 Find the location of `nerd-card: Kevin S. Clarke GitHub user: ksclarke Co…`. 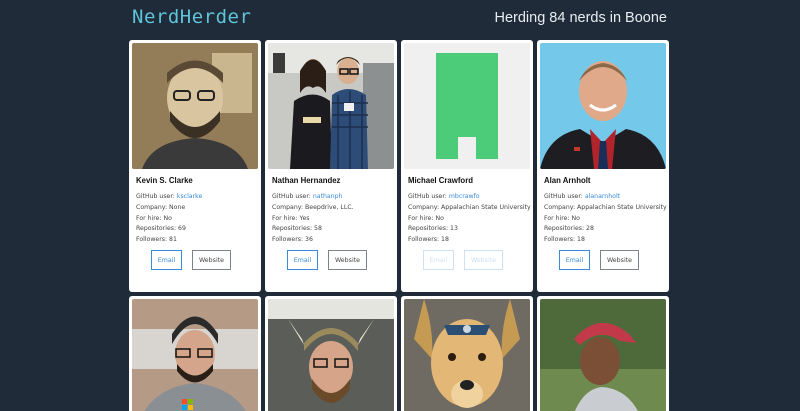

nerd-card: Kevin S. Clarke GitHub user: ksclarke Co… is located at coordinates (195, 166).